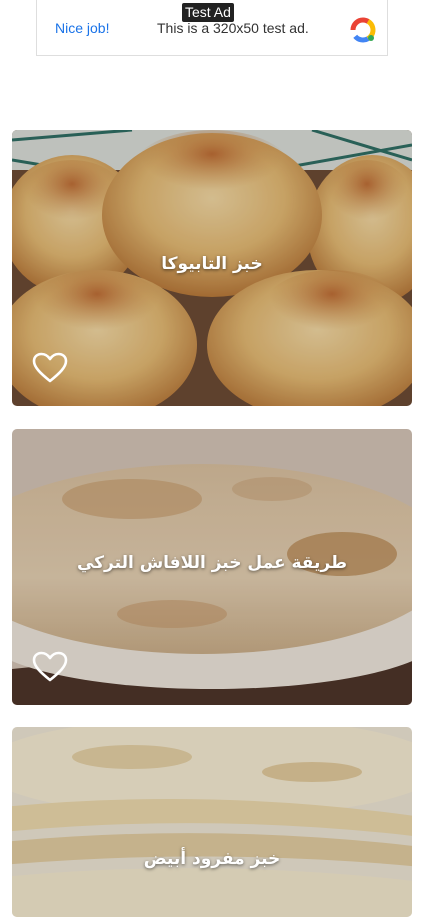 This screenshot has width=424, height=917. I want to click on ad-text: This is a 320x50 test ad., so click(233, 28).